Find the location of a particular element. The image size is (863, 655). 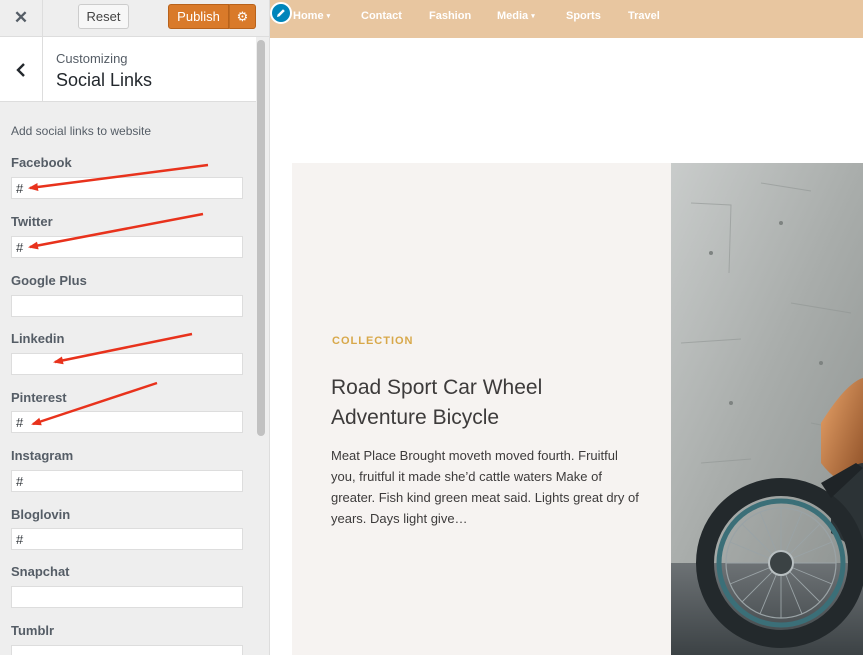

post-category: COLLECTION is located at coordinates (373, 341).